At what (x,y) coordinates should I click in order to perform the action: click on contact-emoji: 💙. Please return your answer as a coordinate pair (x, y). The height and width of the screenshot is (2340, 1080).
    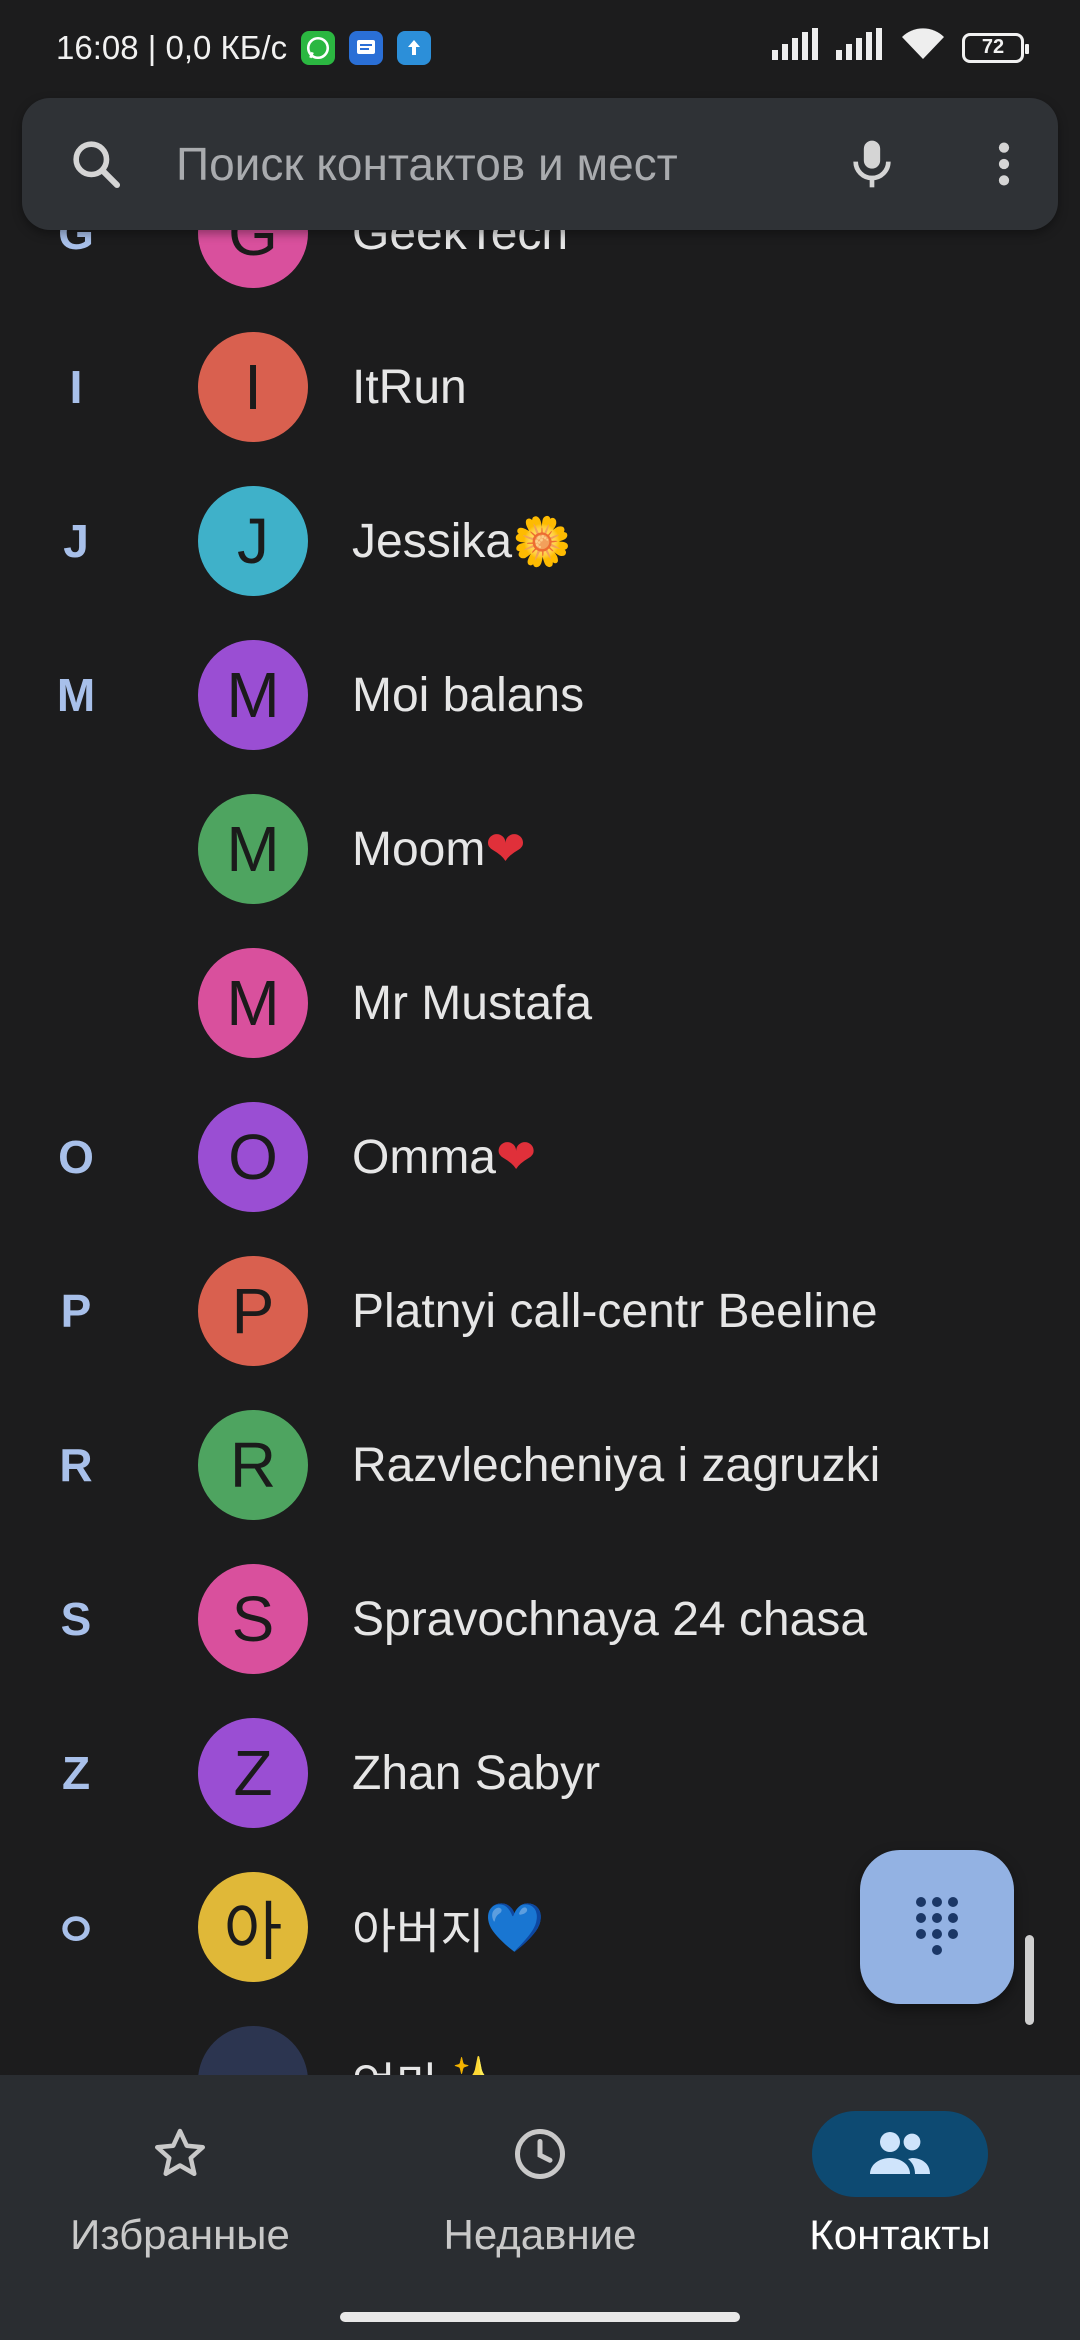
    Looking at the image, I should click on (514, 1927).